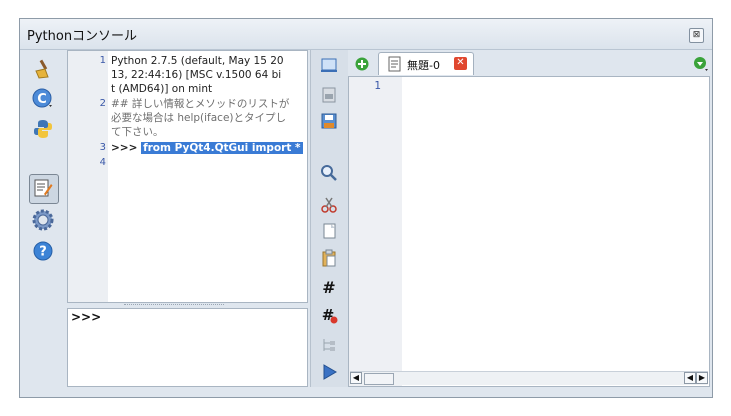 Image resolution: width=731 pixels, height=416 pixels. What do you see at coordinates (88, 176) in the screenshot?
I see `output-gutter` at bounding box center [88, 176].